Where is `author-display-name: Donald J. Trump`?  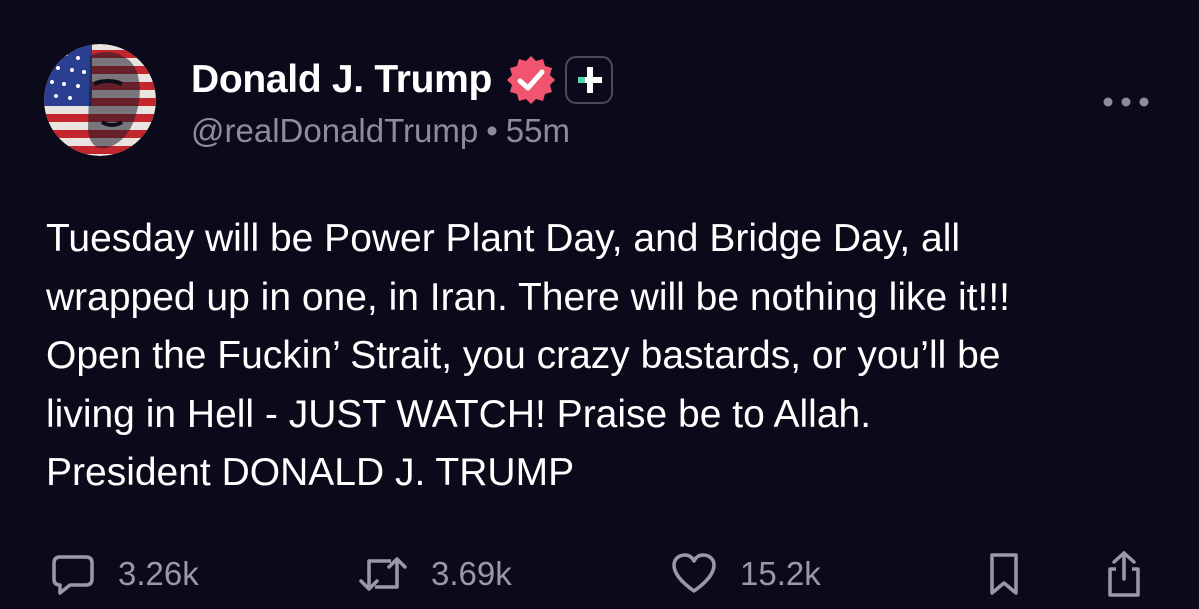
author-display-name: Donald J. Trump is located at coordinates (341, 80).